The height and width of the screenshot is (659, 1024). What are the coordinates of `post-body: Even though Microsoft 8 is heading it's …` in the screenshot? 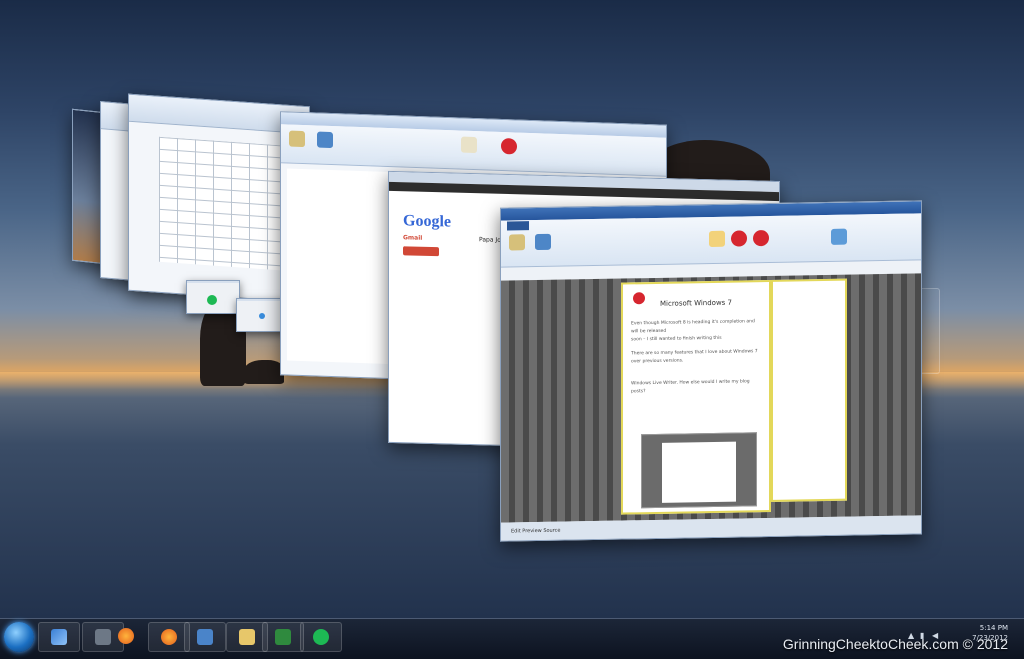 It's located at (696, 357).